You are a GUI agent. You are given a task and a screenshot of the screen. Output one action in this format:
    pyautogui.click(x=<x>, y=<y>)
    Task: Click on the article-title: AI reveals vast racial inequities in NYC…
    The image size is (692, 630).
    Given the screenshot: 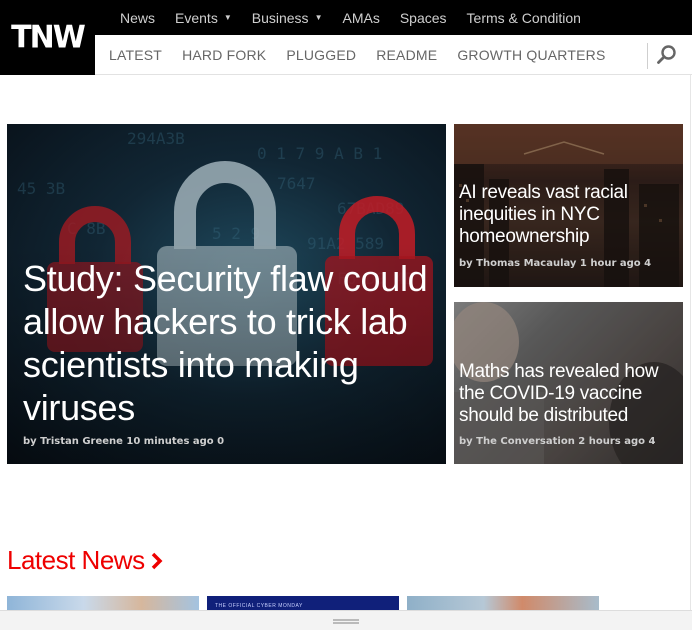 What is the action you would take?
    pyautogui.click(x=569, y=215)
    